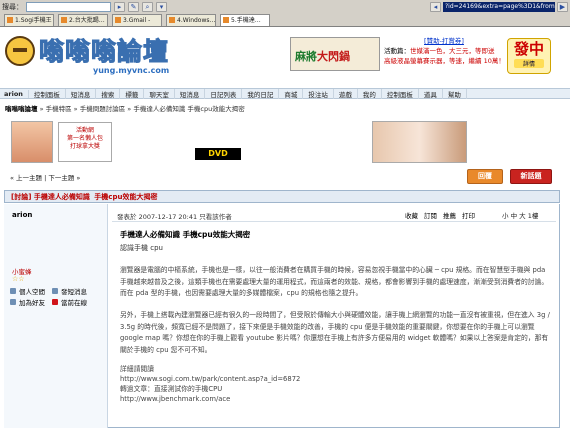 Image resolution: width=570 pixels, height=428 pixels. Describe the element at coordinates (291, 93) in the screenshot. I see `nav-item: 商城` at that location.